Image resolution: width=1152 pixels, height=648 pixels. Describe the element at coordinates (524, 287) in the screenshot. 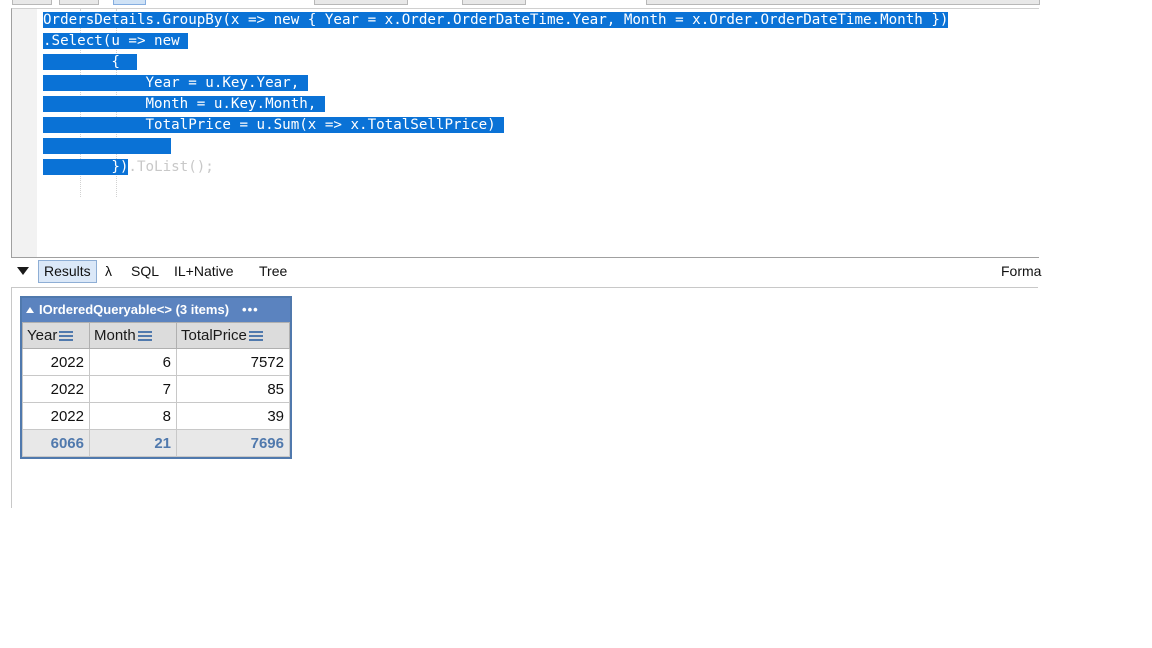

I see `tabs-divider` at that location.